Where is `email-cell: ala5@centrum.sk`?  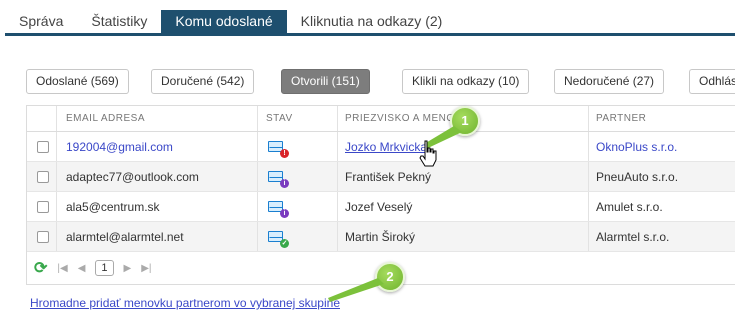 email-cell: ala5@centrum.sk is located at coordinates (113, 206).